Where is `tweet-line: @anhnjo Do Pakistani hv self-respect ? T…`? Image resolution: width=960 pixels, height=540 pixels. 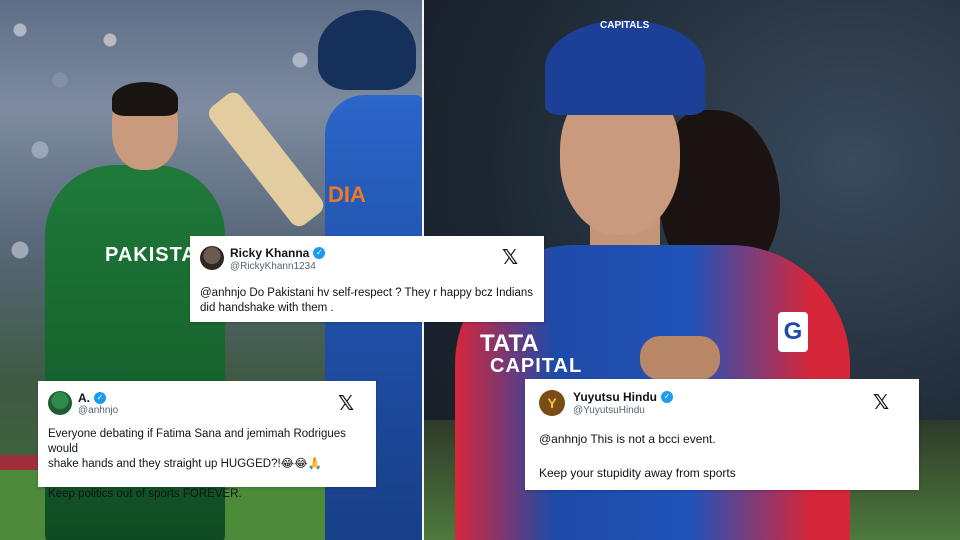 tweet-line: @anhnjo Do Pakistani hv self-respect ? T… is located at coordinates (367, 293).